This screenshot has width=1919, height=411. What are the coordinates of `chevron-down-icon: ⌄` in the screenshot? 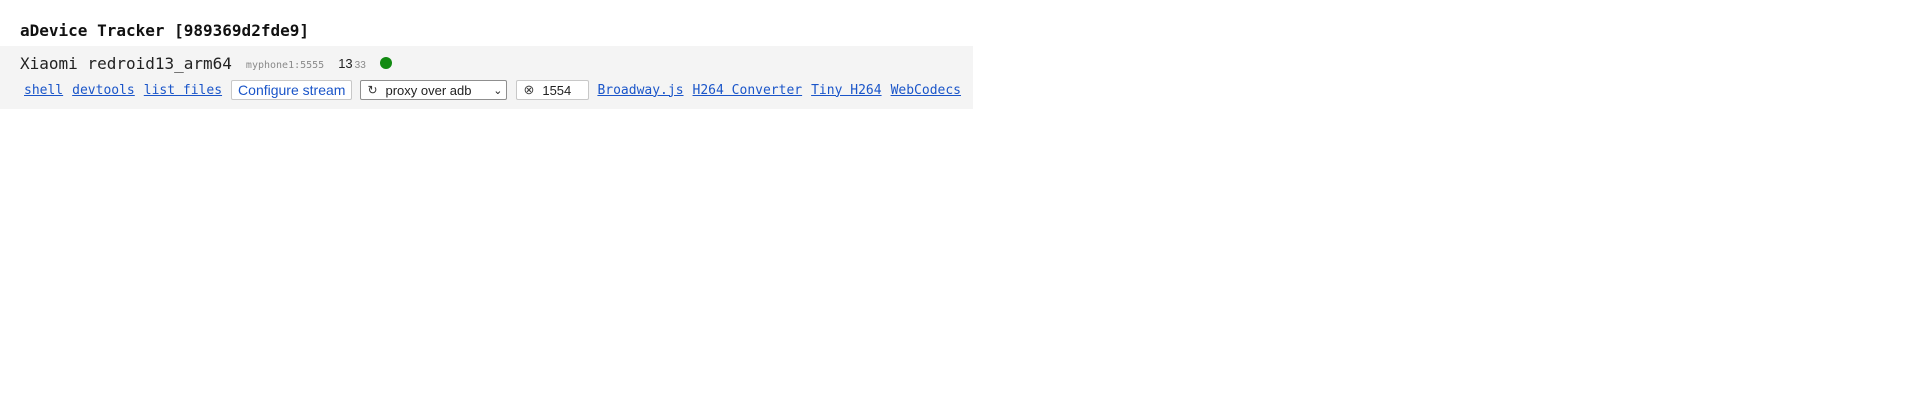 It's located at (498, 90).